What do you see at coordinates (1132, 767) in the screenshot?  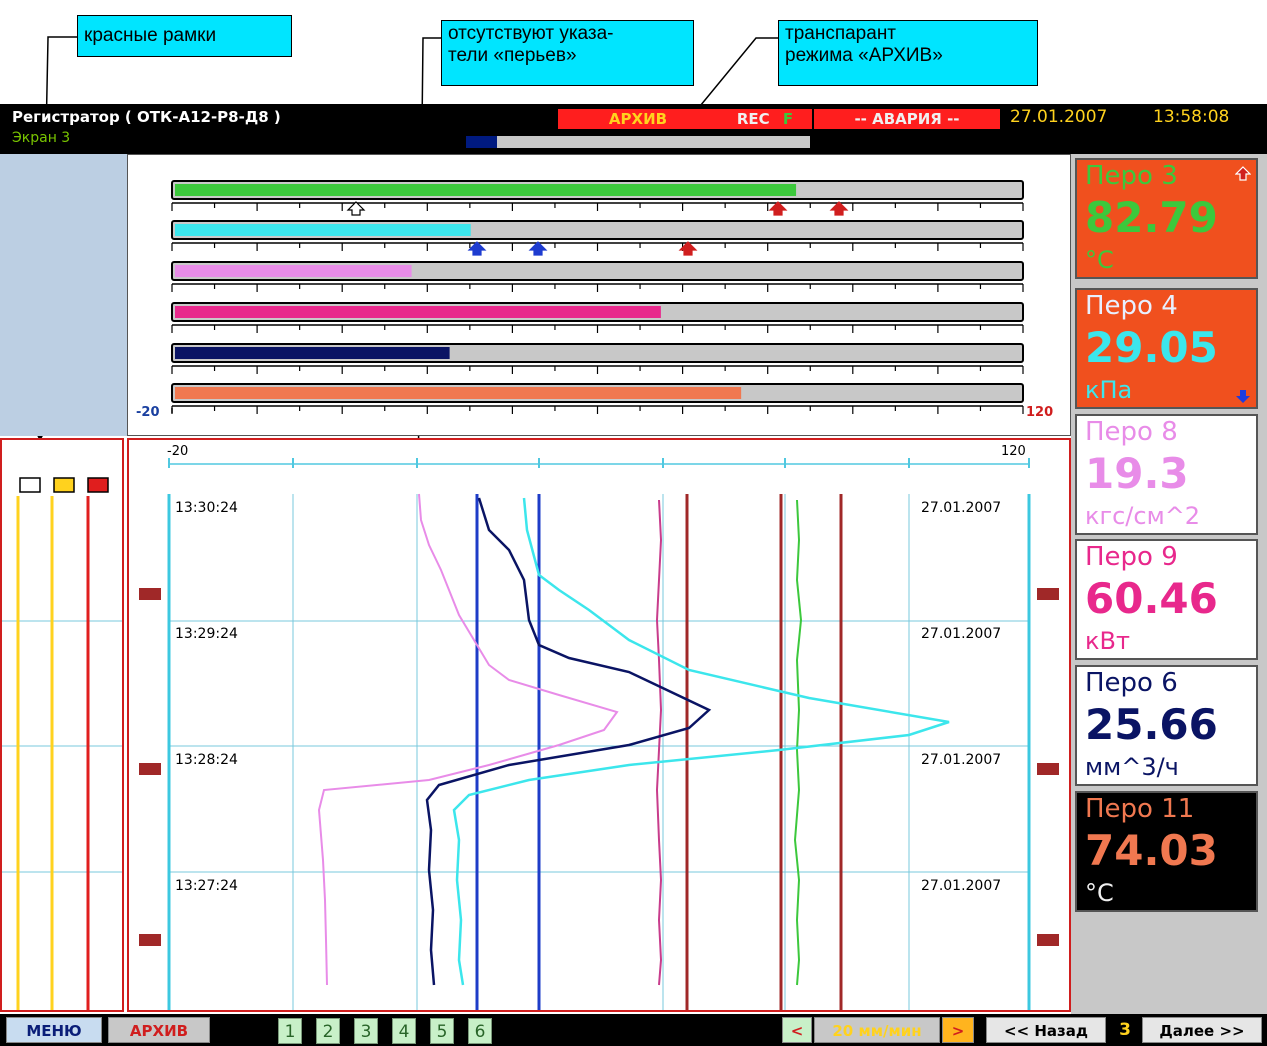 I see `pen-unit: мм^3/ч` at bounding box center [1132, 767].